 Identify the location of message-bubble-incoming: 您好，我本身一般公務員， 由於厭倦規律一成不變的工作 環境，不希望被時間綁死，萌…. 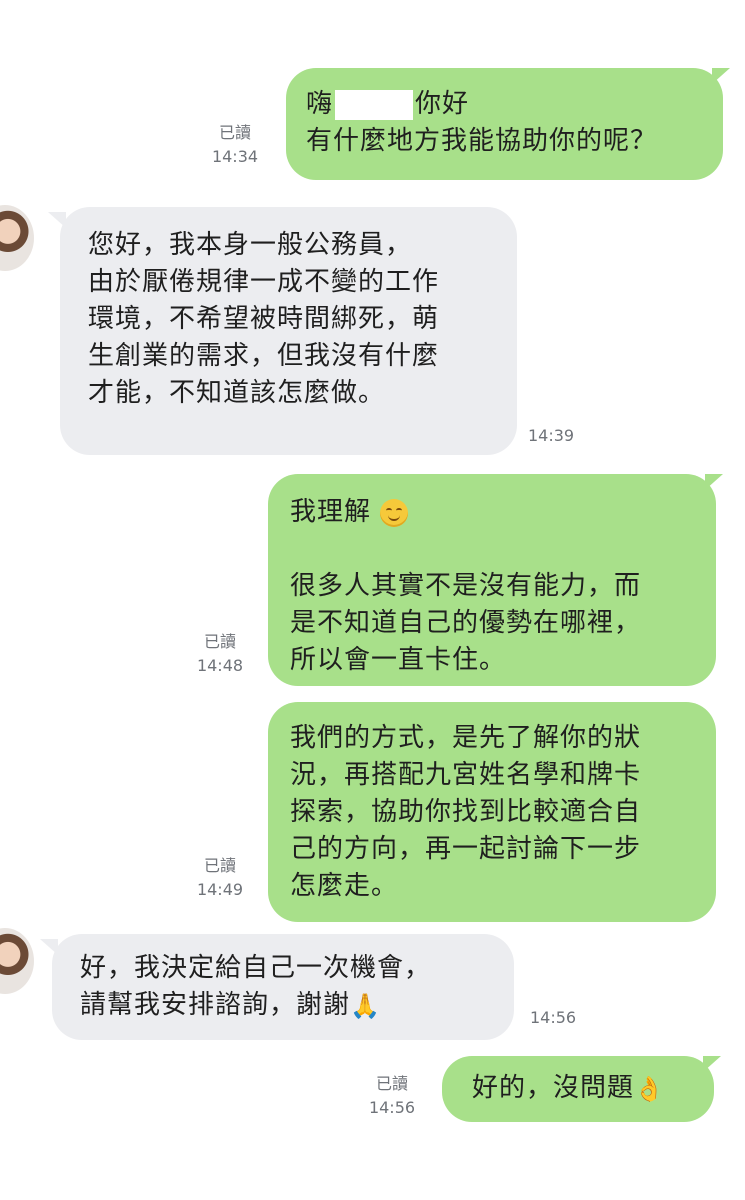
(288, 331).